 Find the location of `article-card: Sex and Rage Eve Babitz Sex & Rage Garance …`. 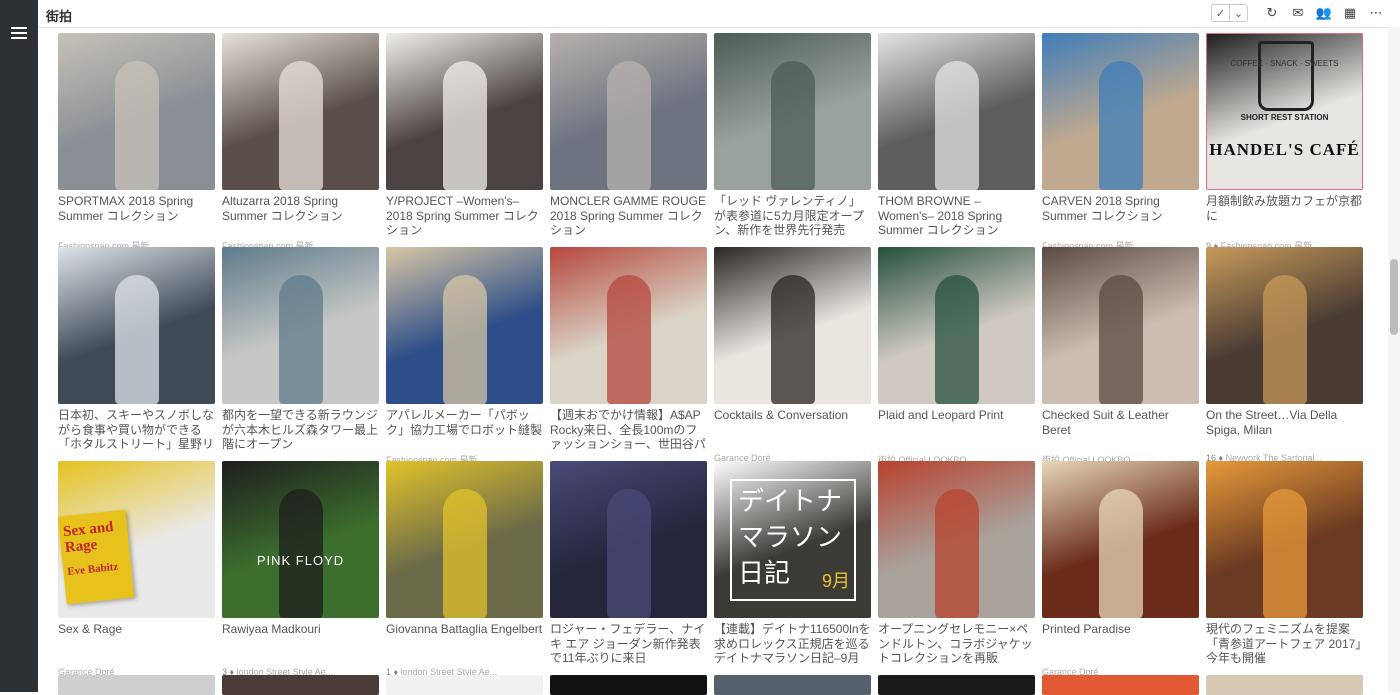

article-card: Sex and Rage Eve Babitz Sex & Rage Garance … is located at coordinates (136, 569).